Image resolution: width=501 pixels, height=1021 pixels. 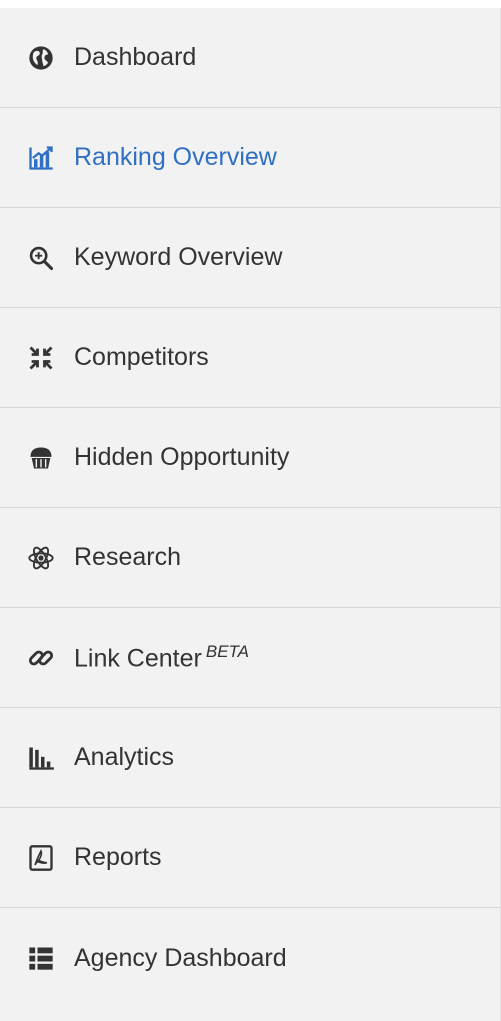 I want to click on globe-icon, so click(x=41, y=58).